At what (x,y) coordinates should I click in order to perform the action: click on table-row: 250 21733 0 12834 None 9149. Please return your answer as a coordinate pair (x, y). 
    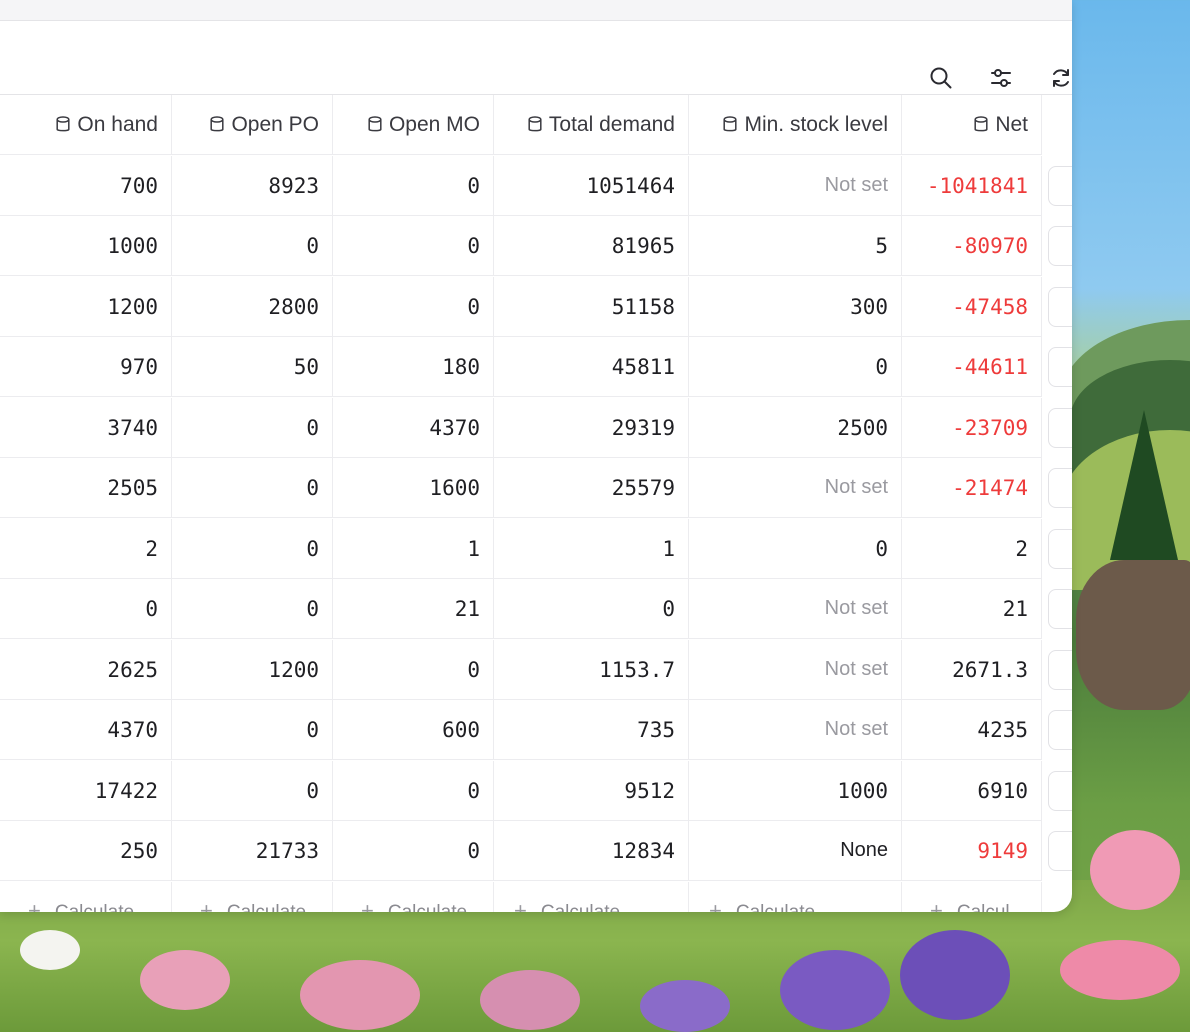
    Looking at the image, I should click on (536, 851).